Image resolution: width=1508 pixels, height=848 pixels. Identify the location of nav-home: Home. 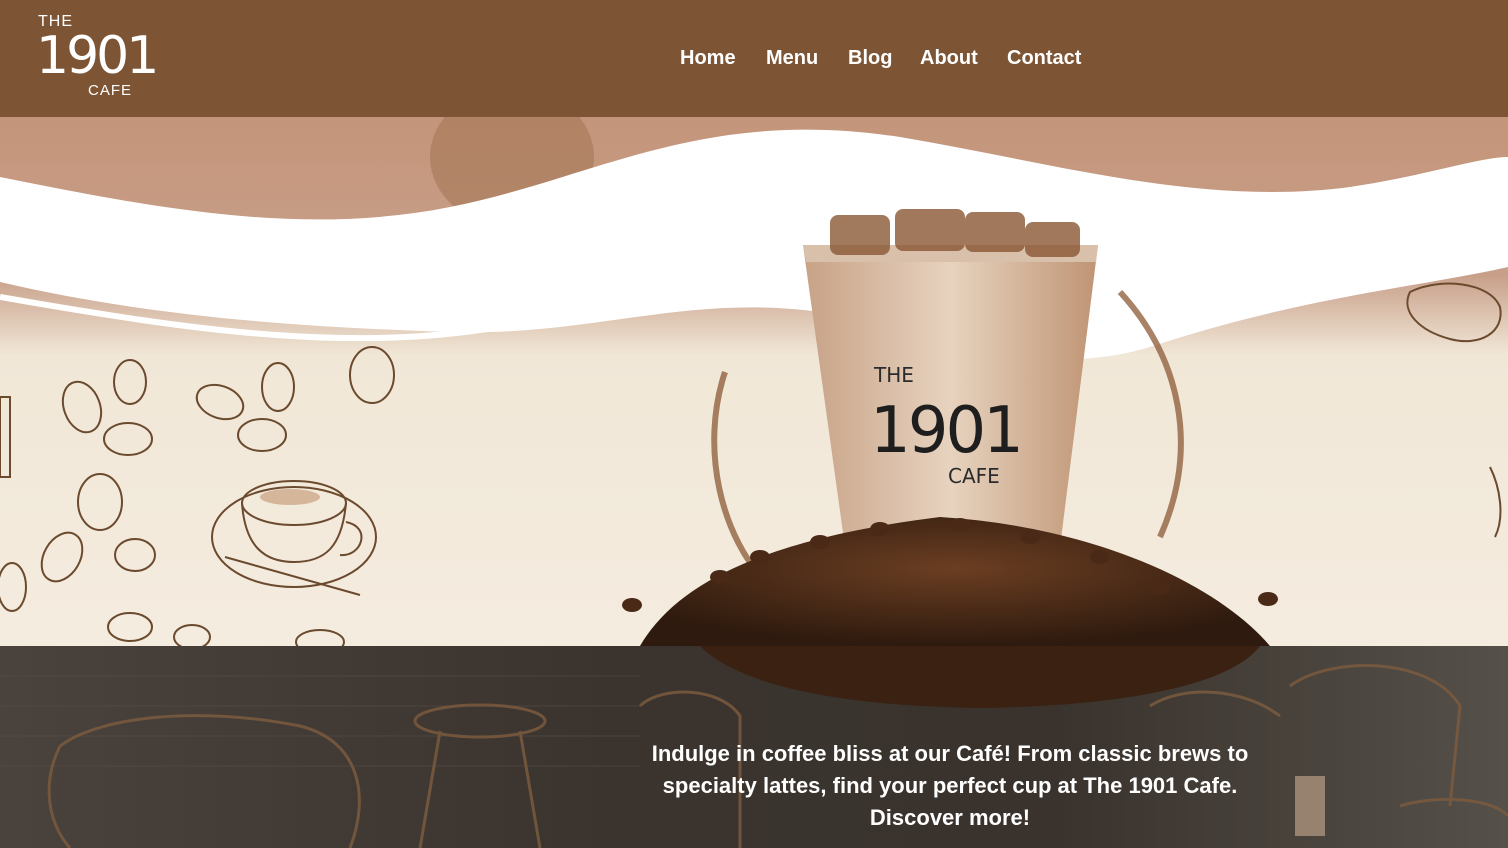
(708, 58).